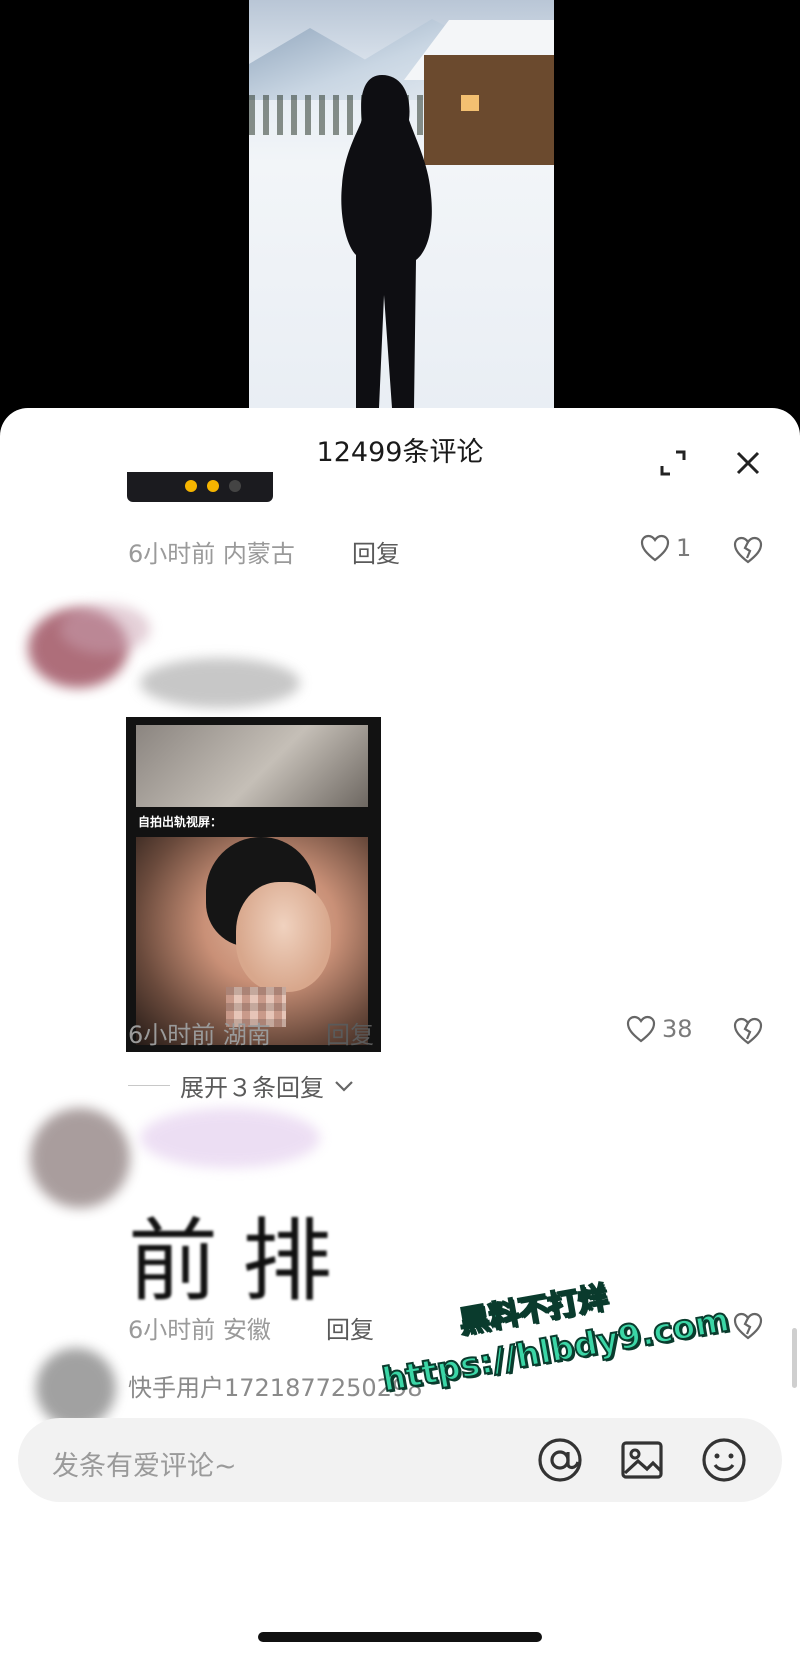 This screenshot has height=1659, width=800. Describe the element at coordinates (105, 629) in the screenshot. I see `avatar-blur` at that location.